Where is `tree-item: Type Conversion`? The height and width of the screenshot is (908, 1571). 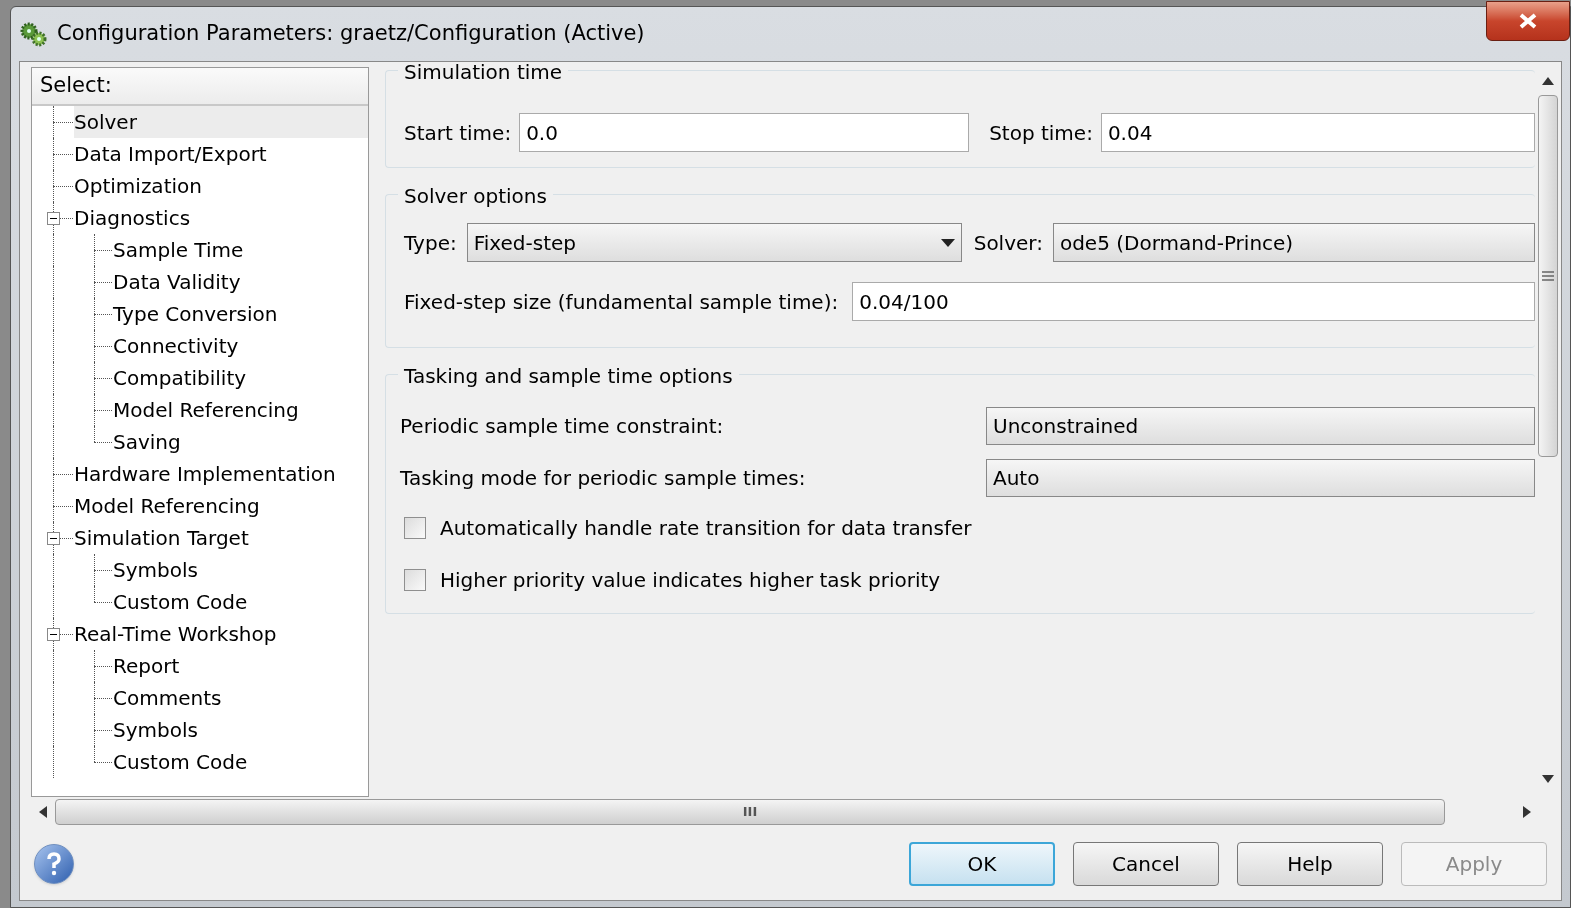
tree-item: Type Conversion is located at coordinates (197, 314).